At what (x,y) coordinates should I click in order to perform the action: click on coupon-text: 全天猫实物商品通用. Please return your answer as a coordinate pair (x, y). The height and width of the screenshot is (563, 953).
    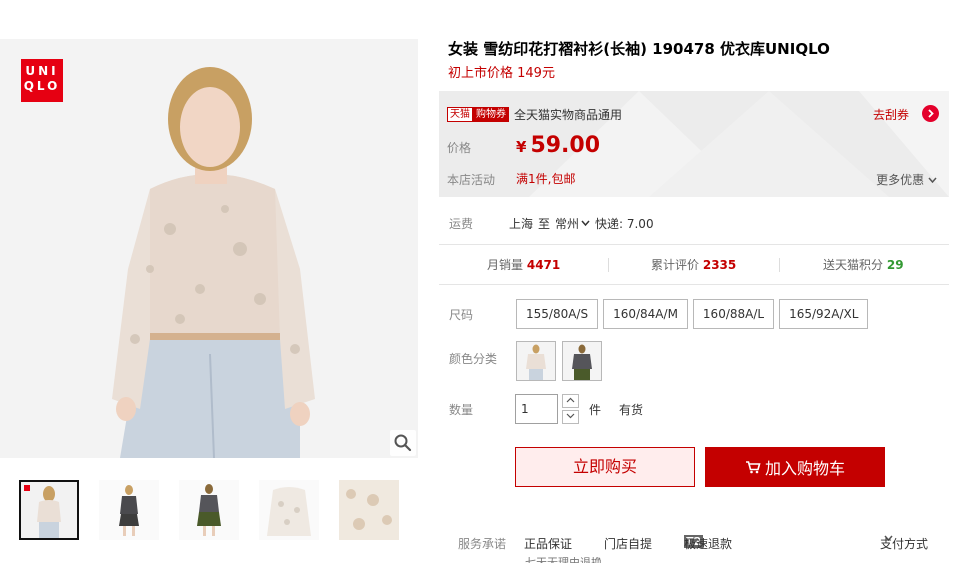
    Looking at the image, I should click on (568, 115).